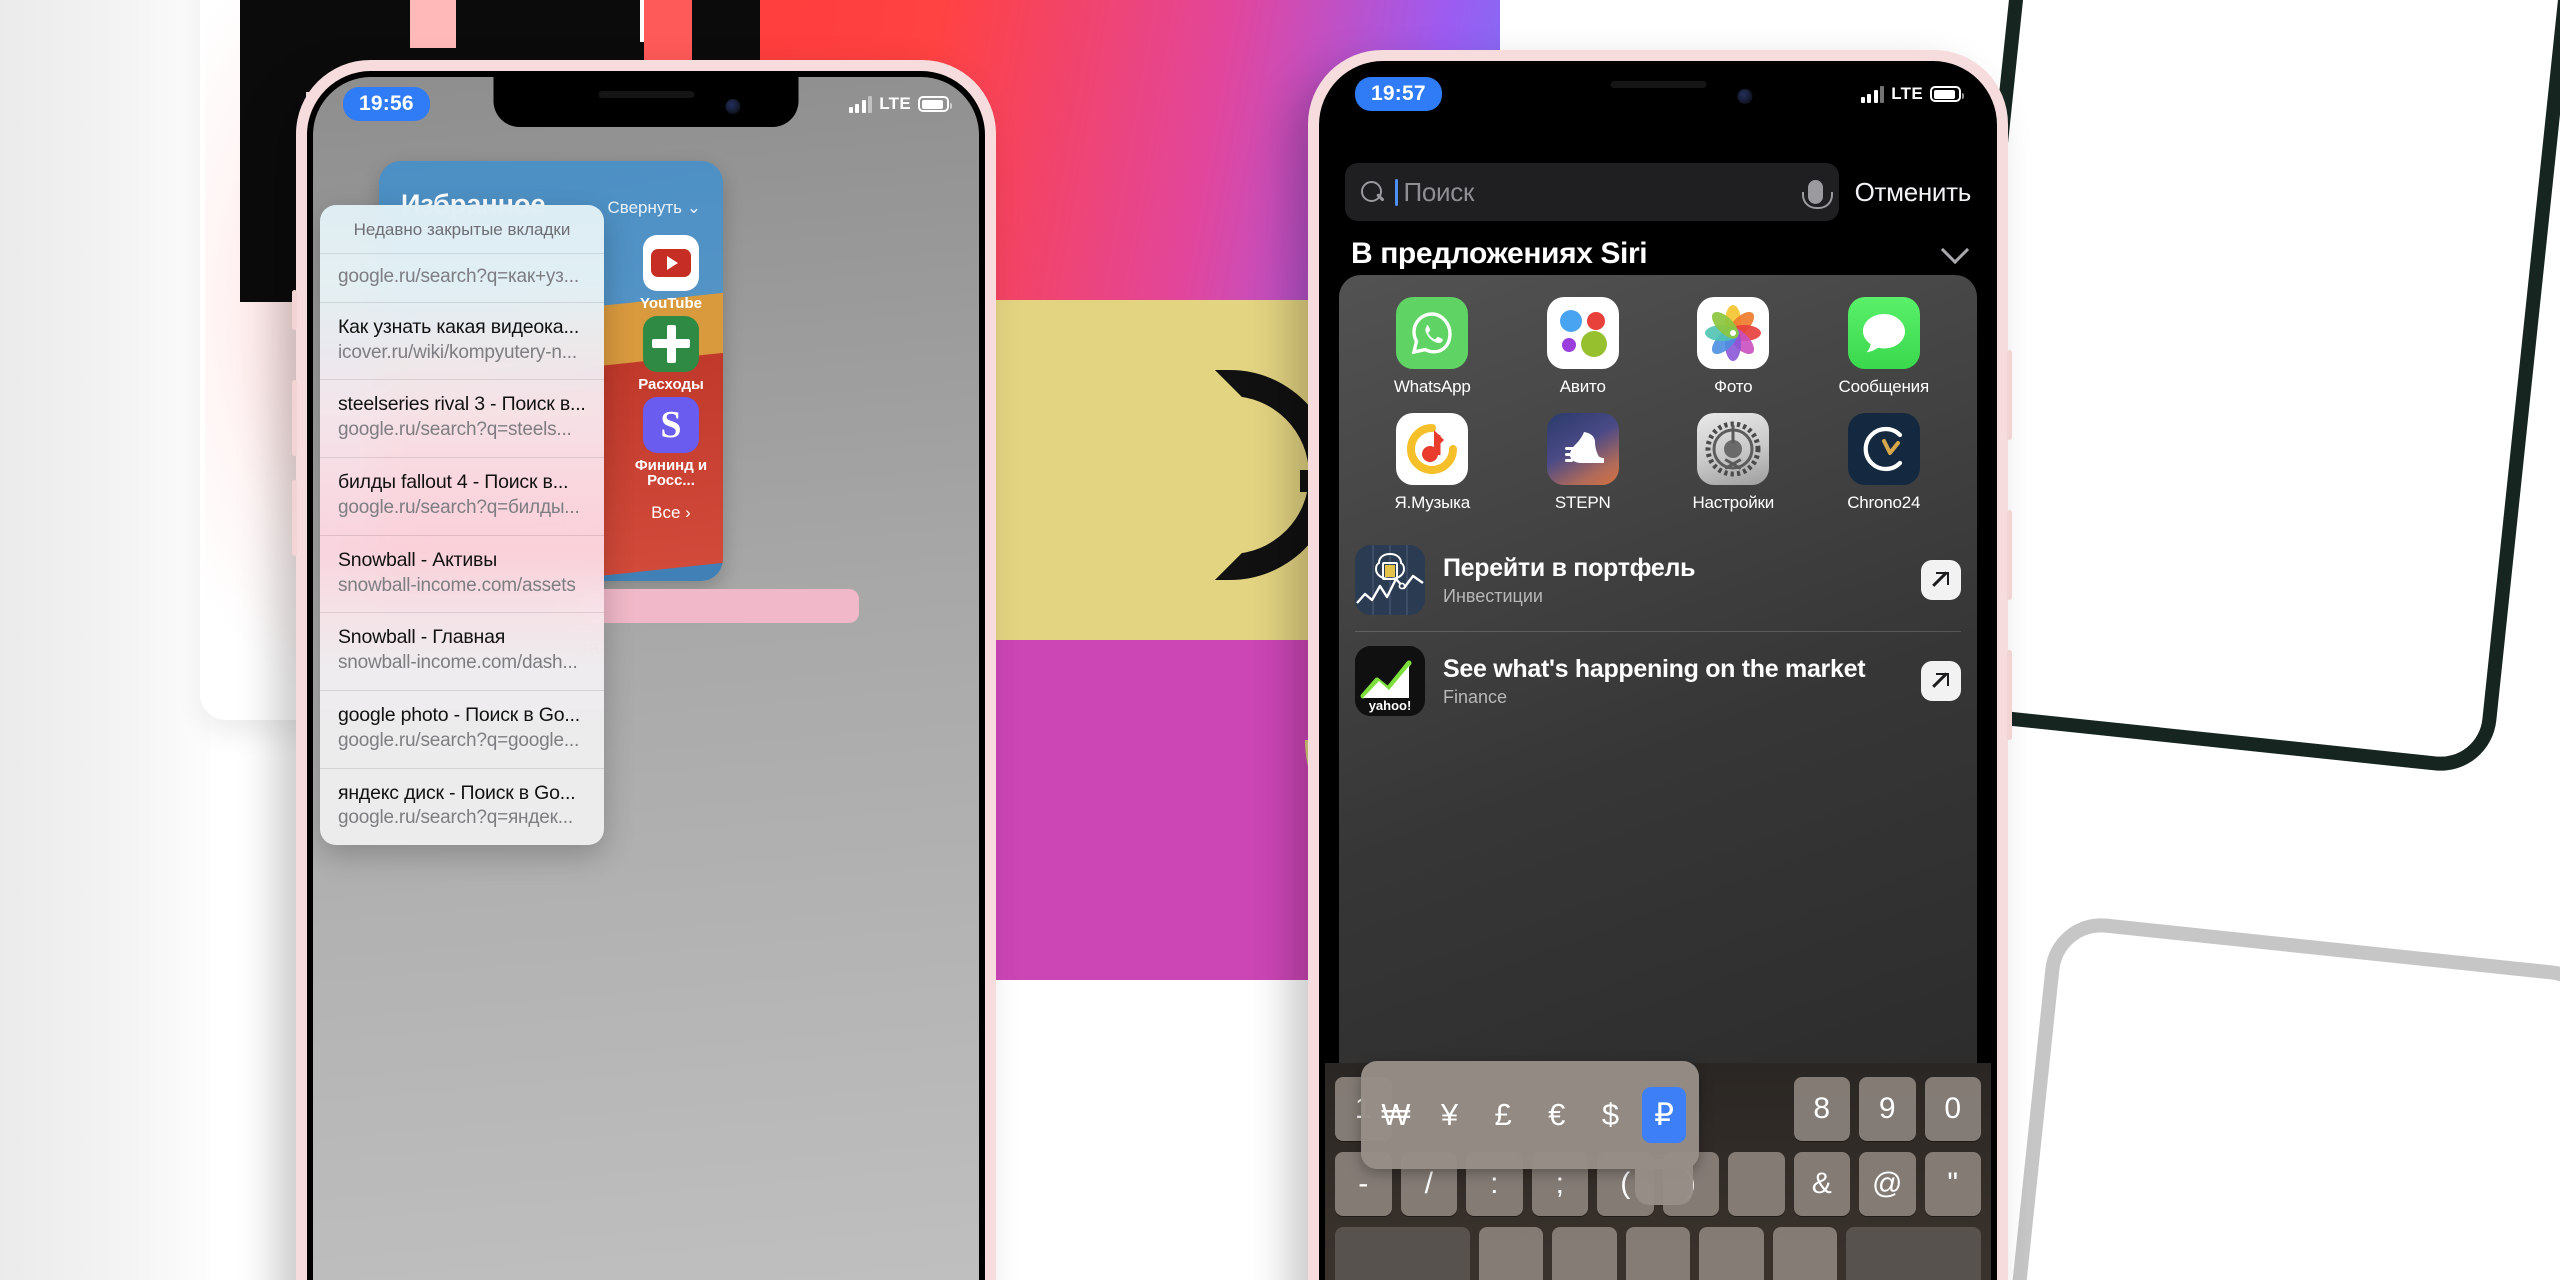 Image resolution: width=2560 pixels, height=1280 pixels. I want to click on favorites-column: YouTube Расходы S Фининд и Росс... Все ›, so click(671, 379).